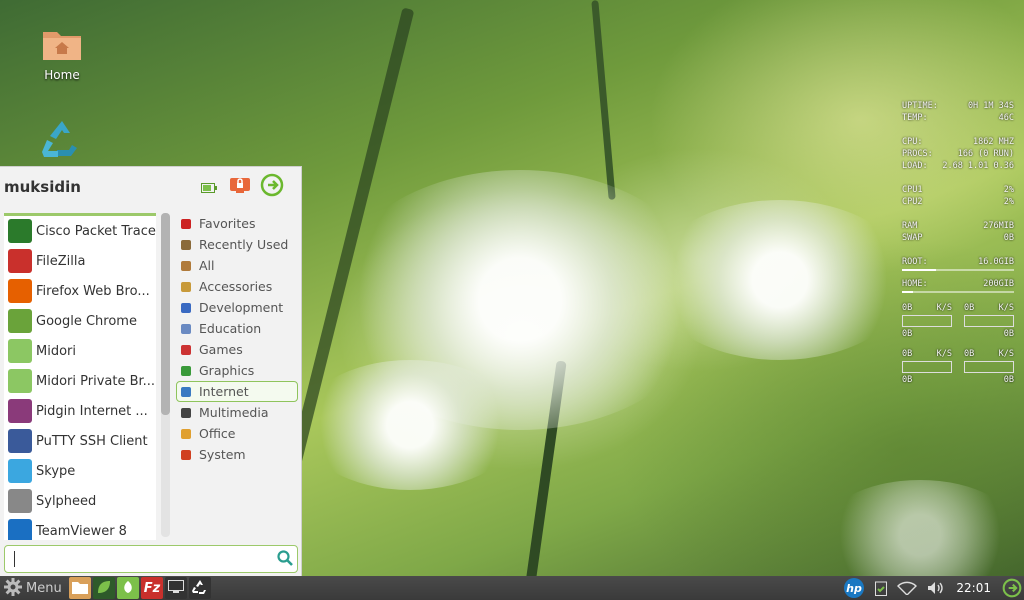  I want to click on temp-value: 46C, so click(1006, 118).